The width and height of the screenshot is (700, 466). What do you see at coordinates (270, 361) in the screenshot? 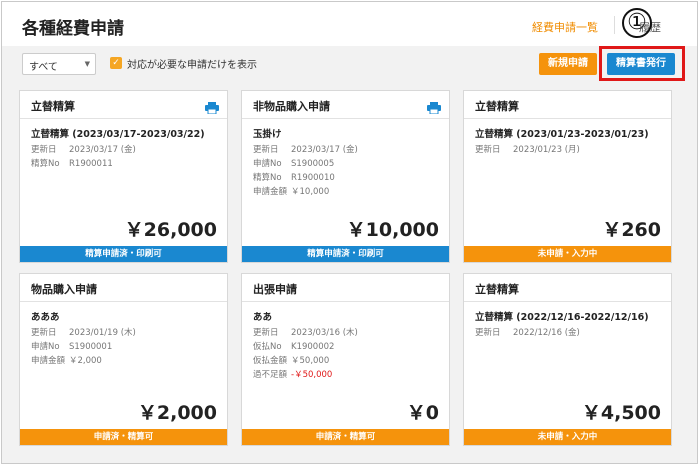
I see `detail-label: 仮払金額` at bounding box center [270, 361].